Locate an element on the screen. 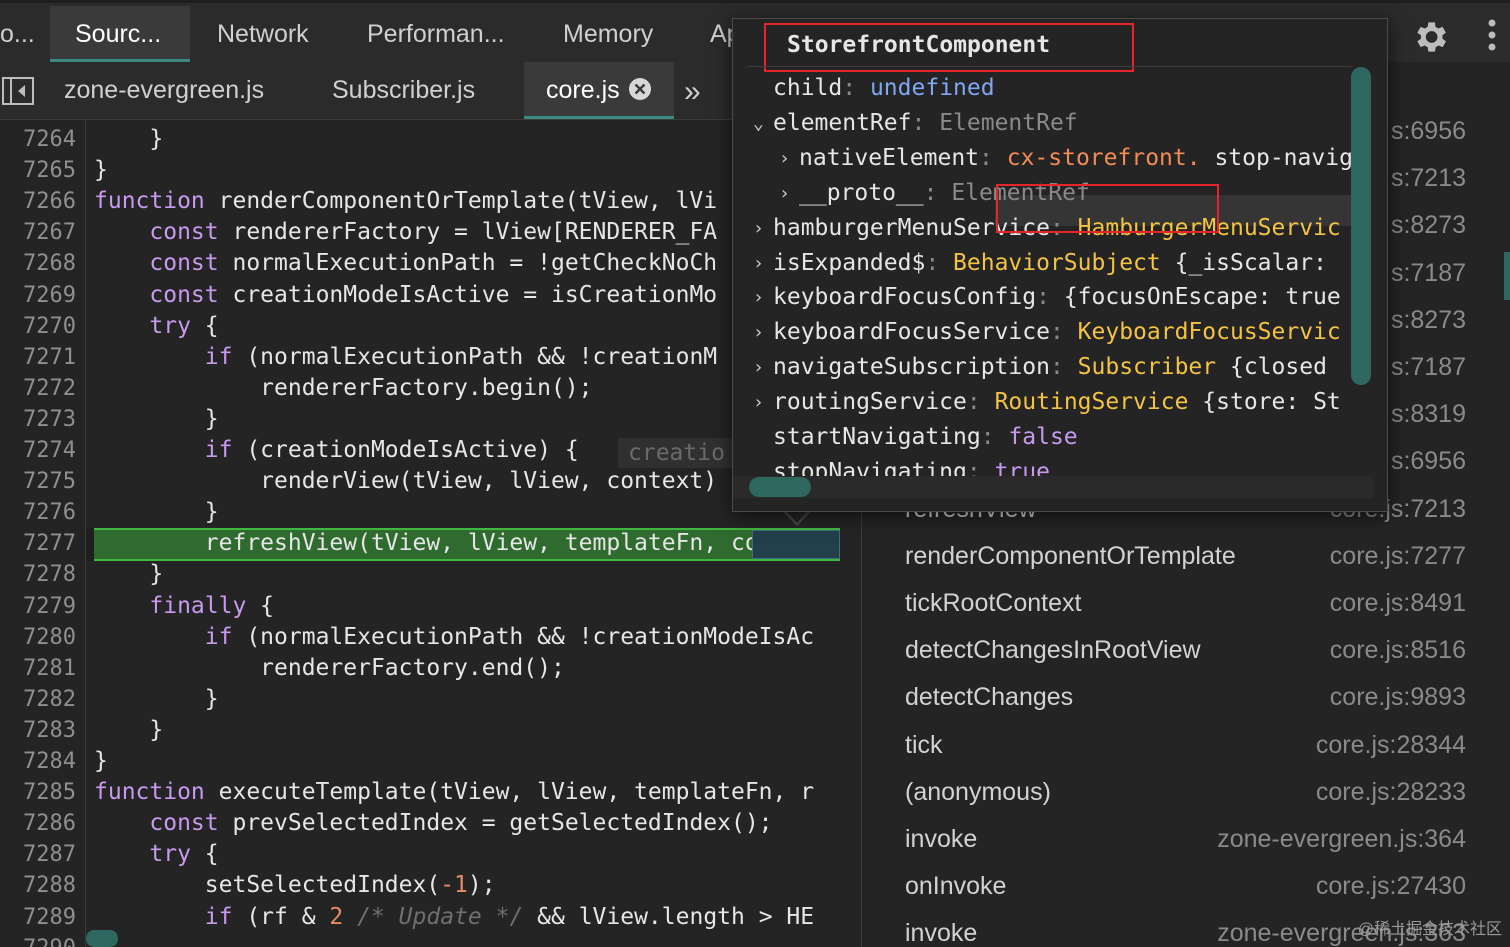 This screenshot has width=1510, height=947. call-frame-location: core.js:8516 is located at coordinates (1398, 650).